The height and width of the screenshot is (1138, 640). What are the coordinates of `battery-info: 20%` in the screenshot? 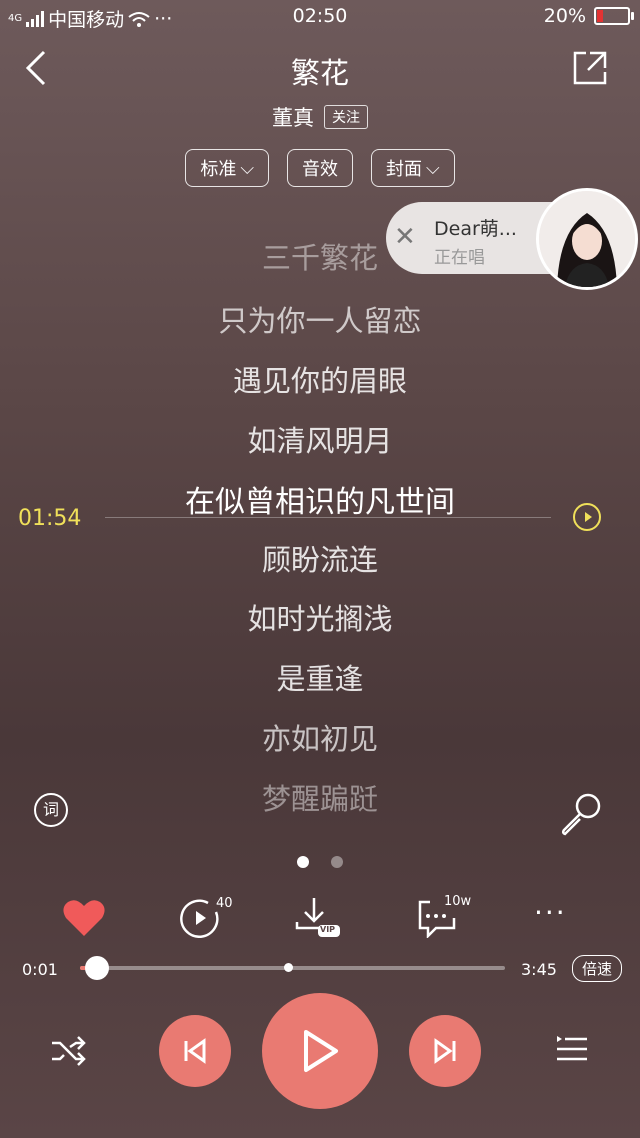 It's located at (588, 16).